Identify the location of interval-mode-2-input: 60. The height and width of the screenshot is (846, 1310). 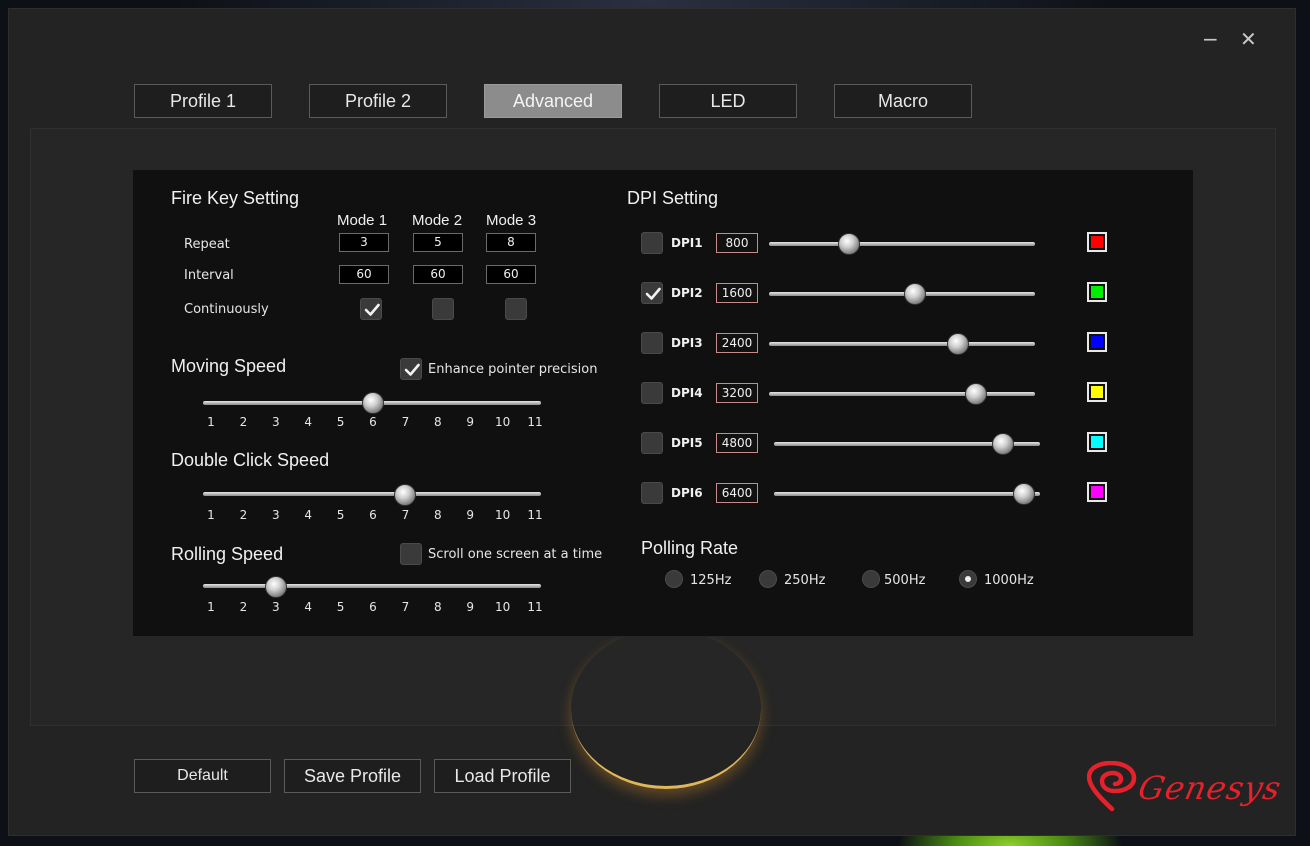
(438, 274).